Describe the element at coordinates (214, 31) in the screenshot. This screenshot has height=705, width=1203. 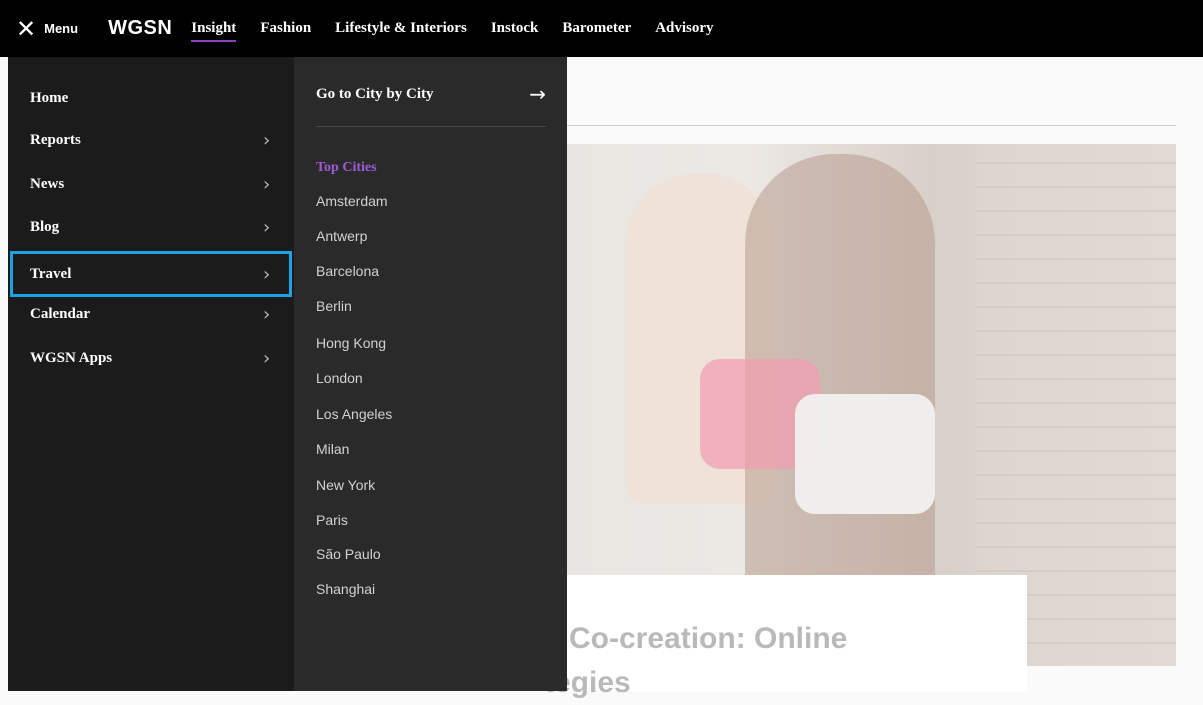
I see `nav-insight: Insight` at that location.